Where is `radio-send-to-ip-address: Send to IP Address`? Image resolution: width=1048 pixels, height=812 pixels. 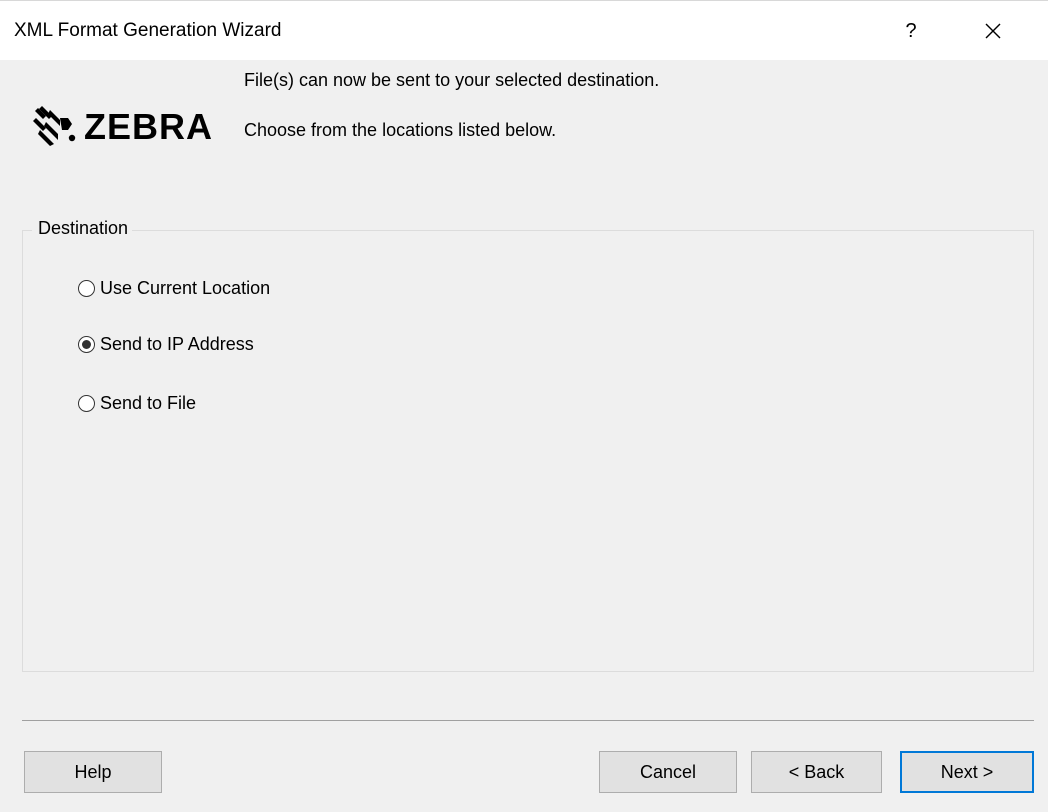 radio-send-to-ip-address: Send to IP Address is located at coordinates (166, 344).